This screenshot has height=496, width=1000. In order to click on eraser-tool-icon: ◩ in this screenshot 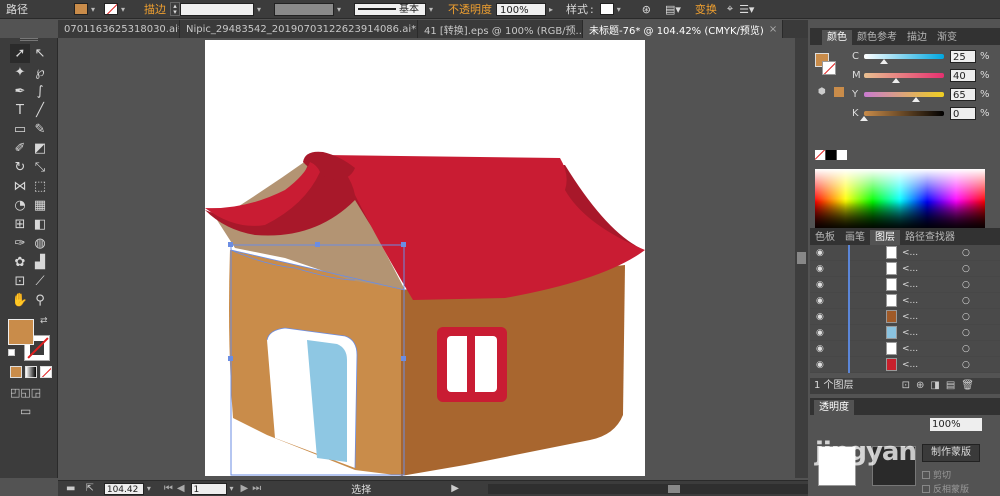, I will do `click(40, 148)`.